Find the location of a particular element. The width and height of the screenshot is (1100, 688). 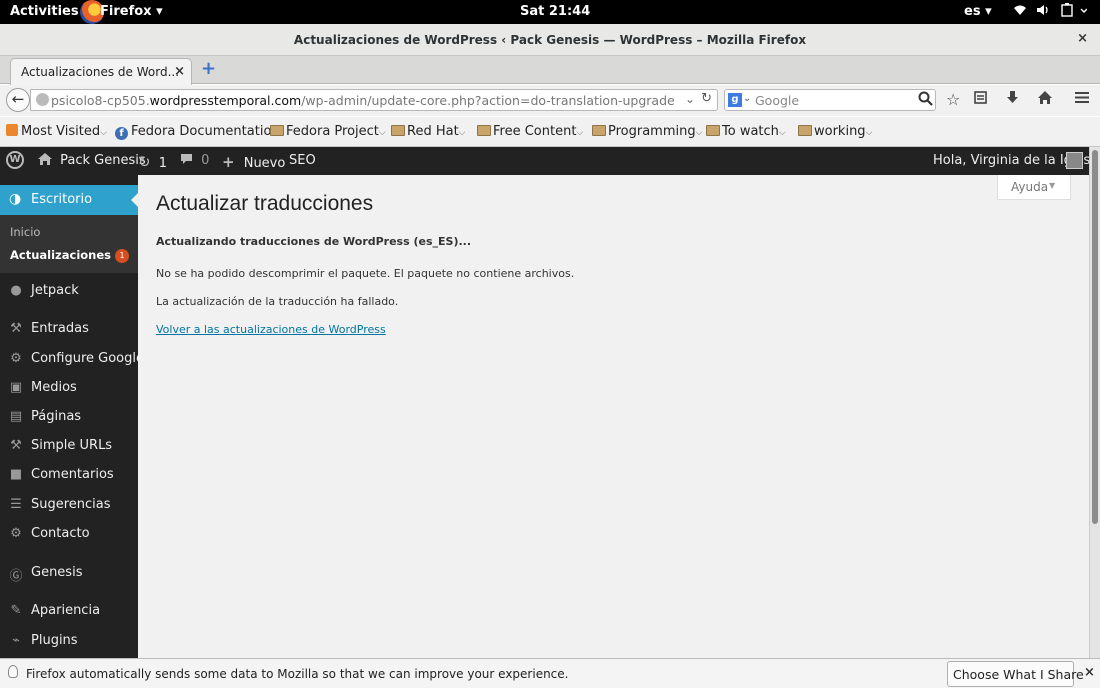

lightbulb-icon is located at coordinates (13, 671).